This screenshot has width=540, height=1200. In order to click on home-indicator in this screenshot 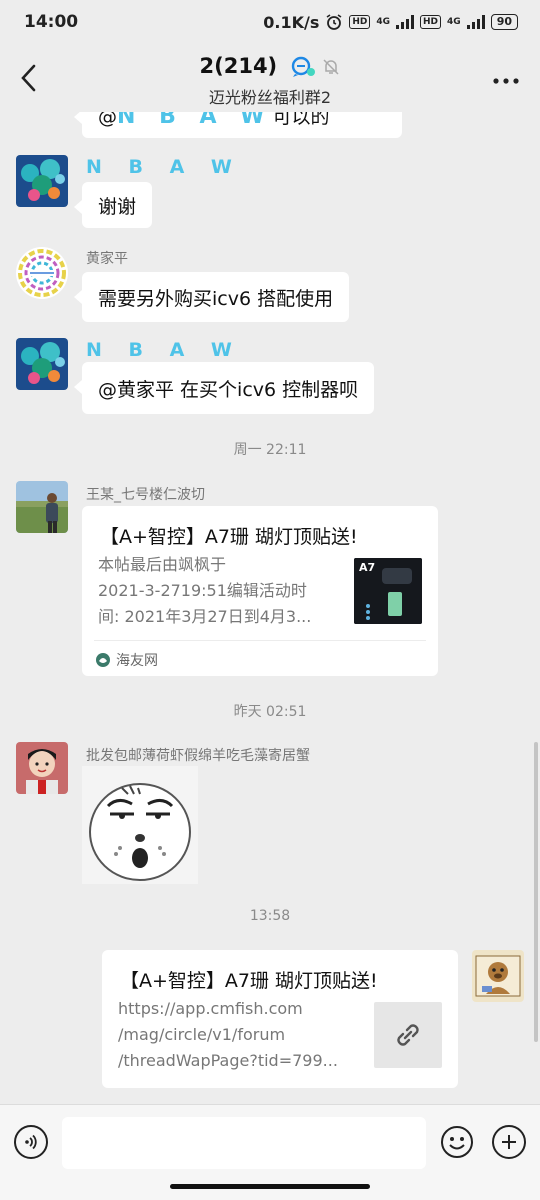, I will do `click(270, 1186)`.